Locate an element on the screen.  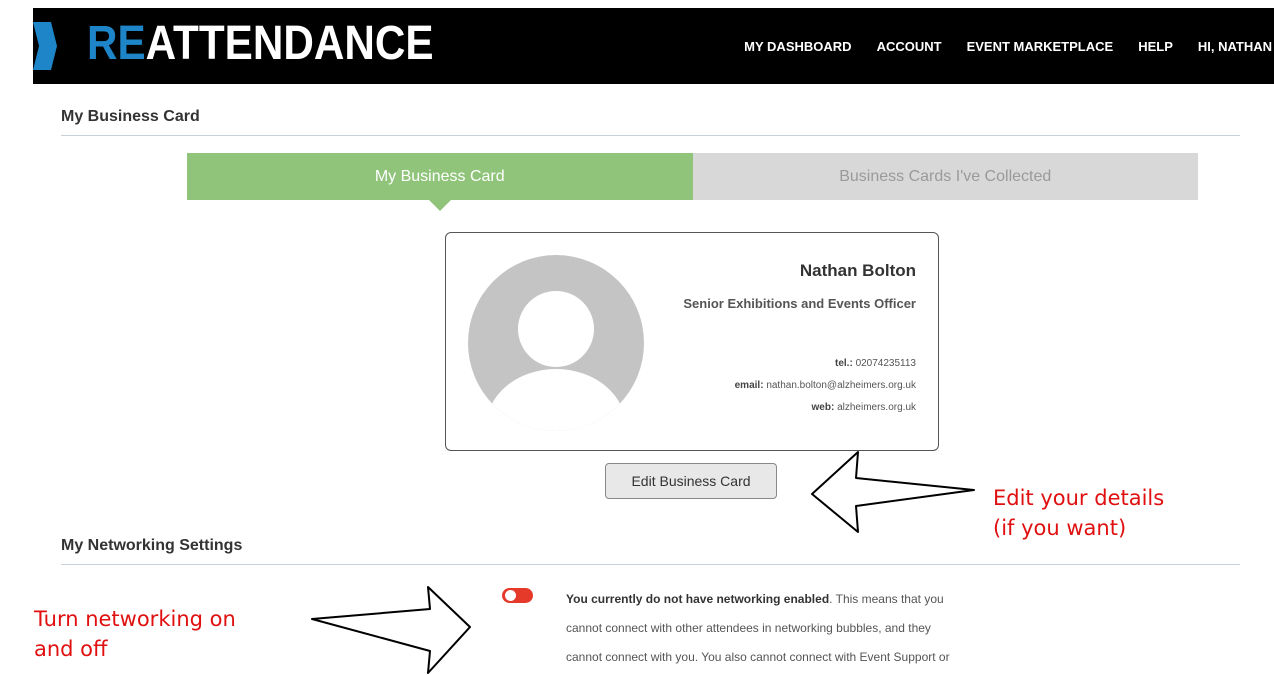
nav-event-marketplace: EVENT MARKETPLACE is located at coordinates (1040, 46).